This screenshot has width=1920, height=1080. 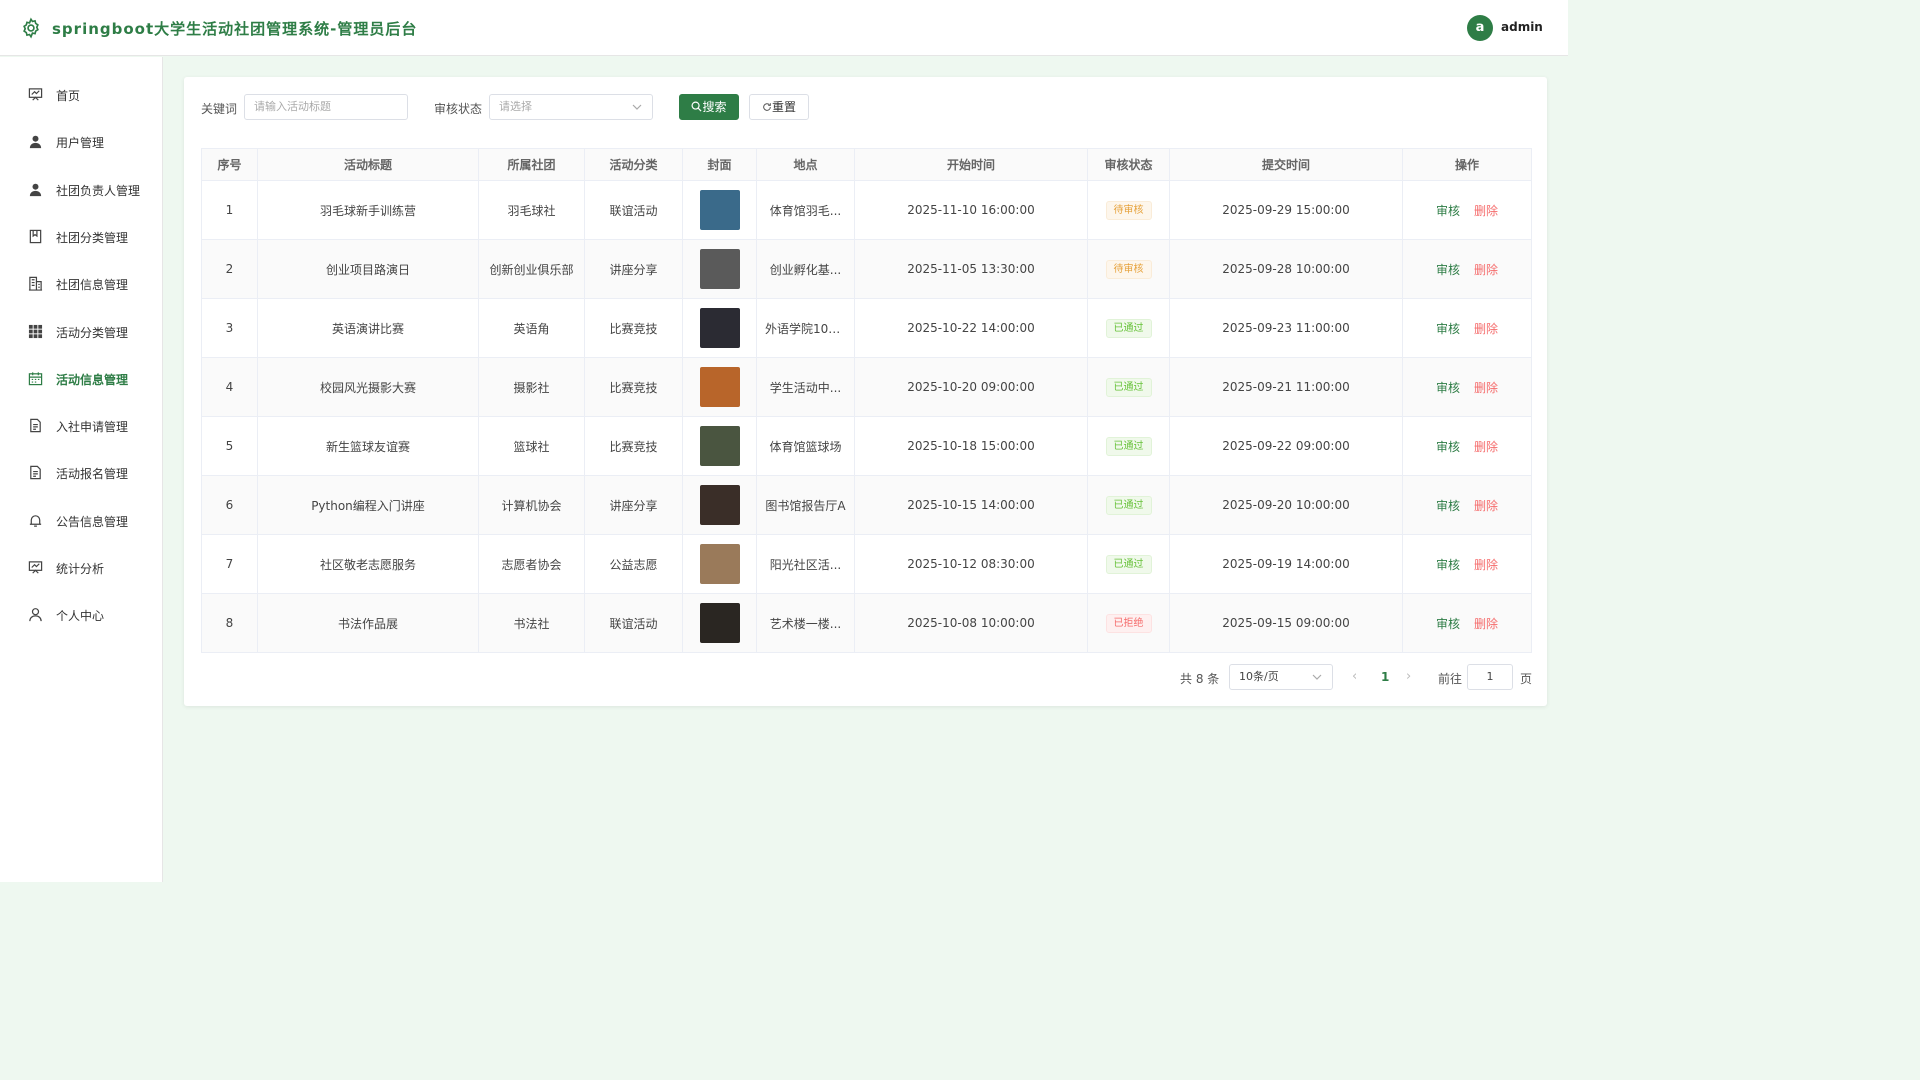 What do you see at coordinates (779, 107) in the screenshot?
I see `reset-button: 重置` at bounding box center [779, 107].